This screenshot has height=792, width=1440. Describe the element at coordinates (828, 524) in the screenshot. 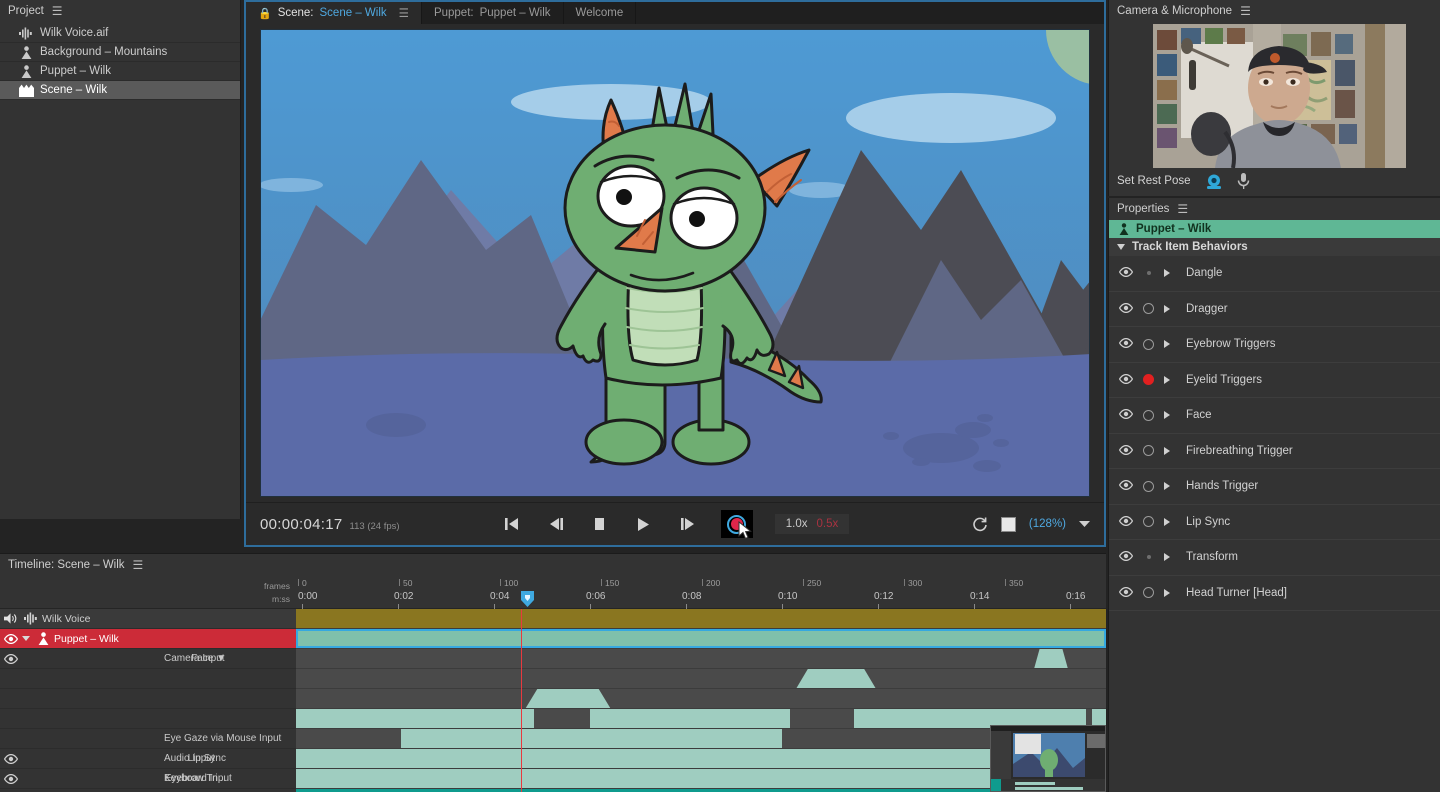

I see `speed-half-option: 0.5x` at that location.